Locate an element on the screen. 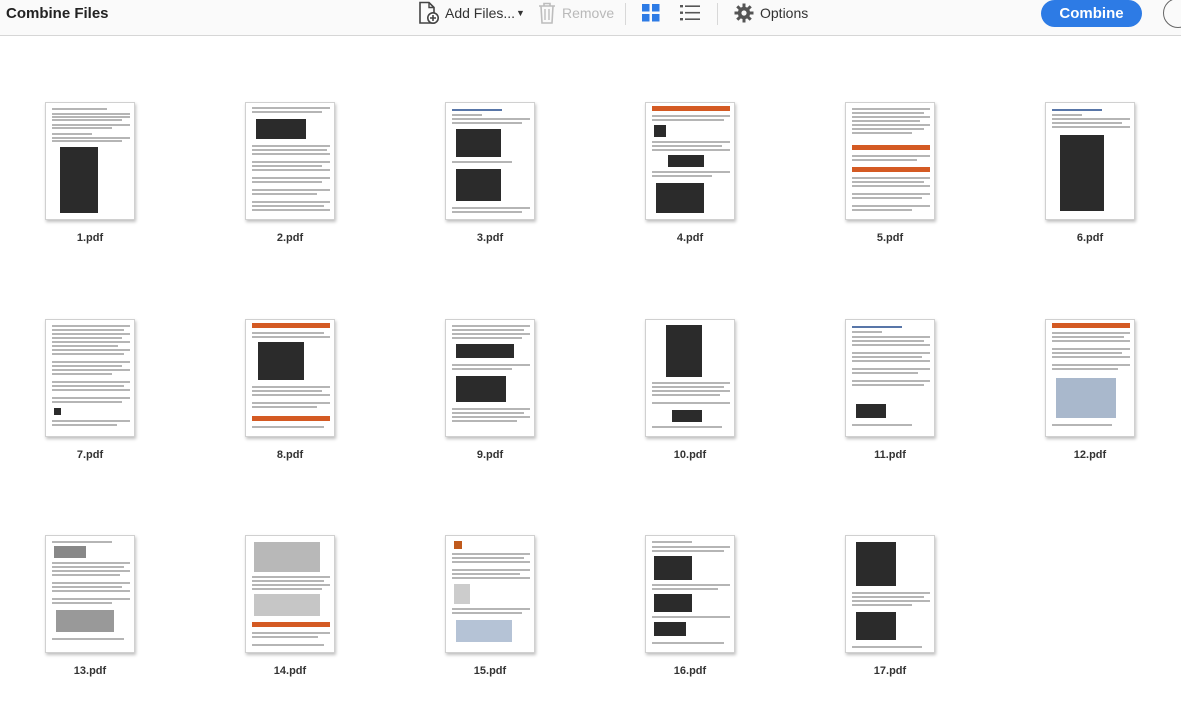  help-button is located at coordinates (1172, 14).